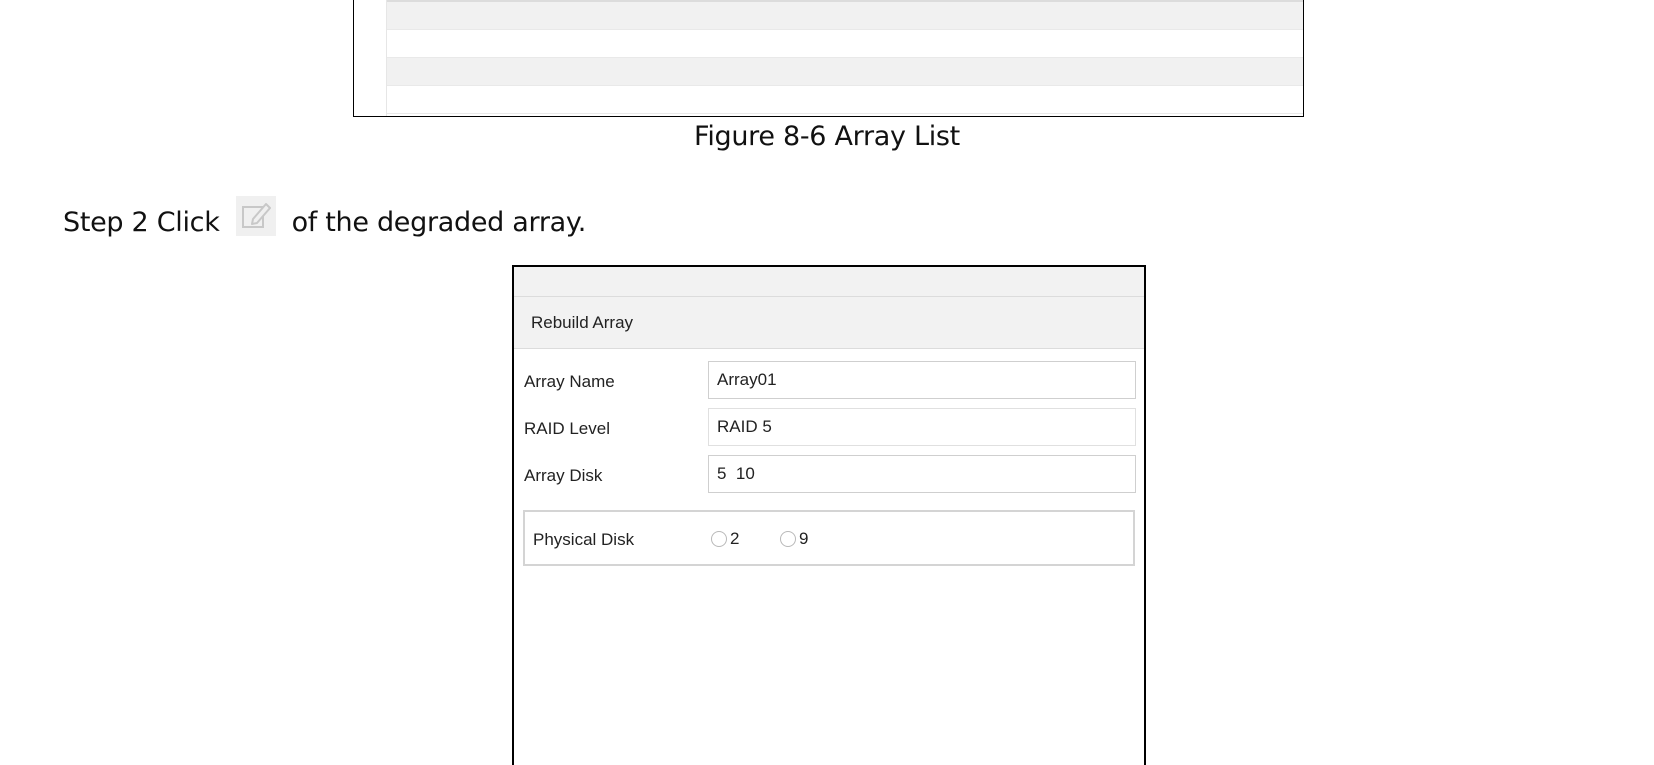  Describe the element at coordinates (829, 538) in the screenshot. I see `physical-disk-group: Physical Disk 2 9` at that location.